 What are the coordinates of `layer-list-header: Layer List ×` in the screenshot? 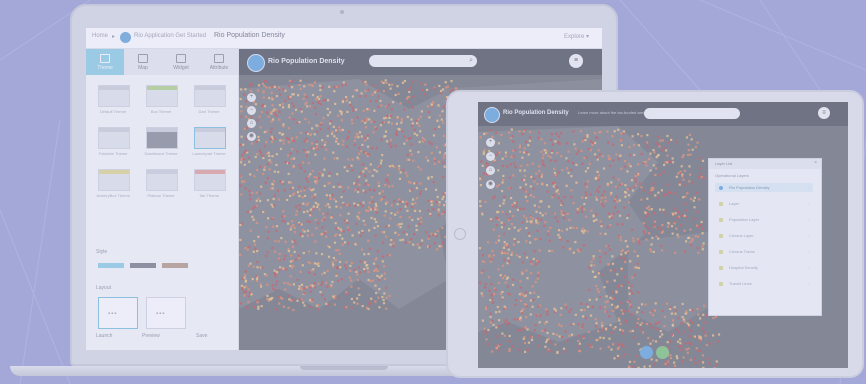 It's located at (765, 164).